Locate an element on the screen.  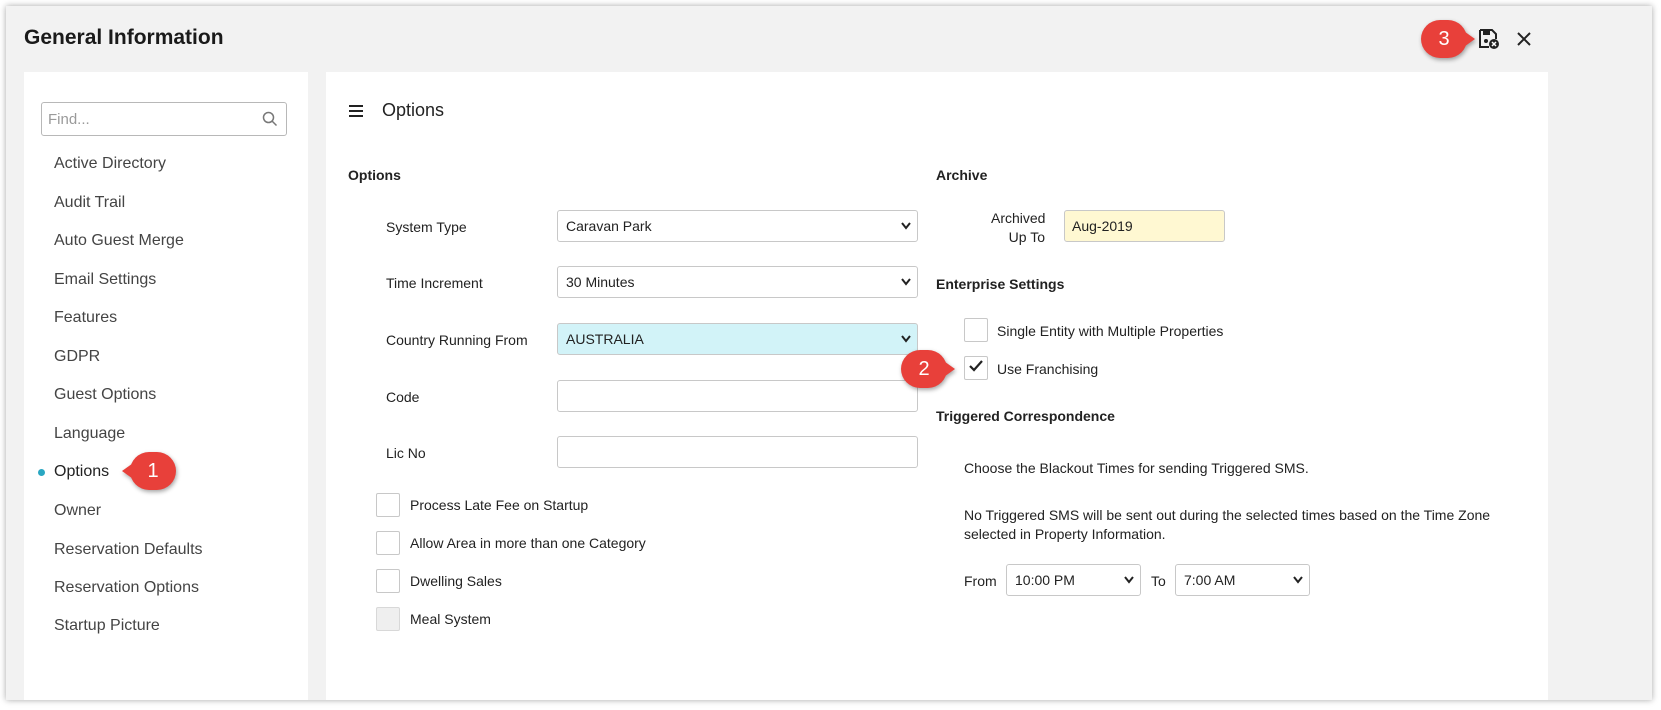
time-increment-select: 30 Minutes is located at coordinates (737, 282).